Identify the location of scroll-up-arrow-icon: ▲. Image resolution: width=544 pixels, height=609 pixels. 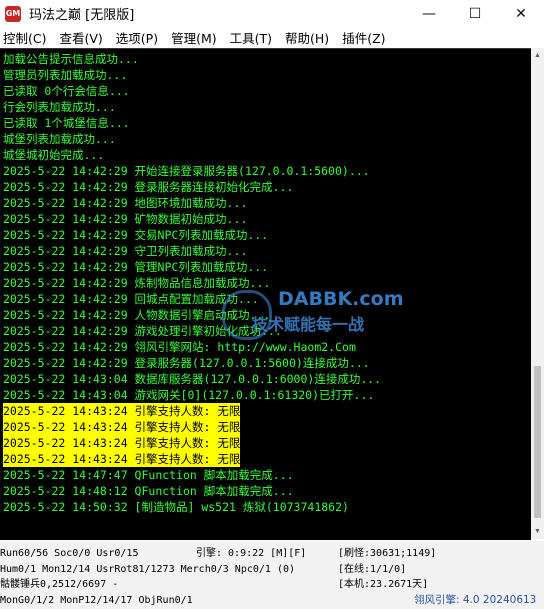
(537, 55).